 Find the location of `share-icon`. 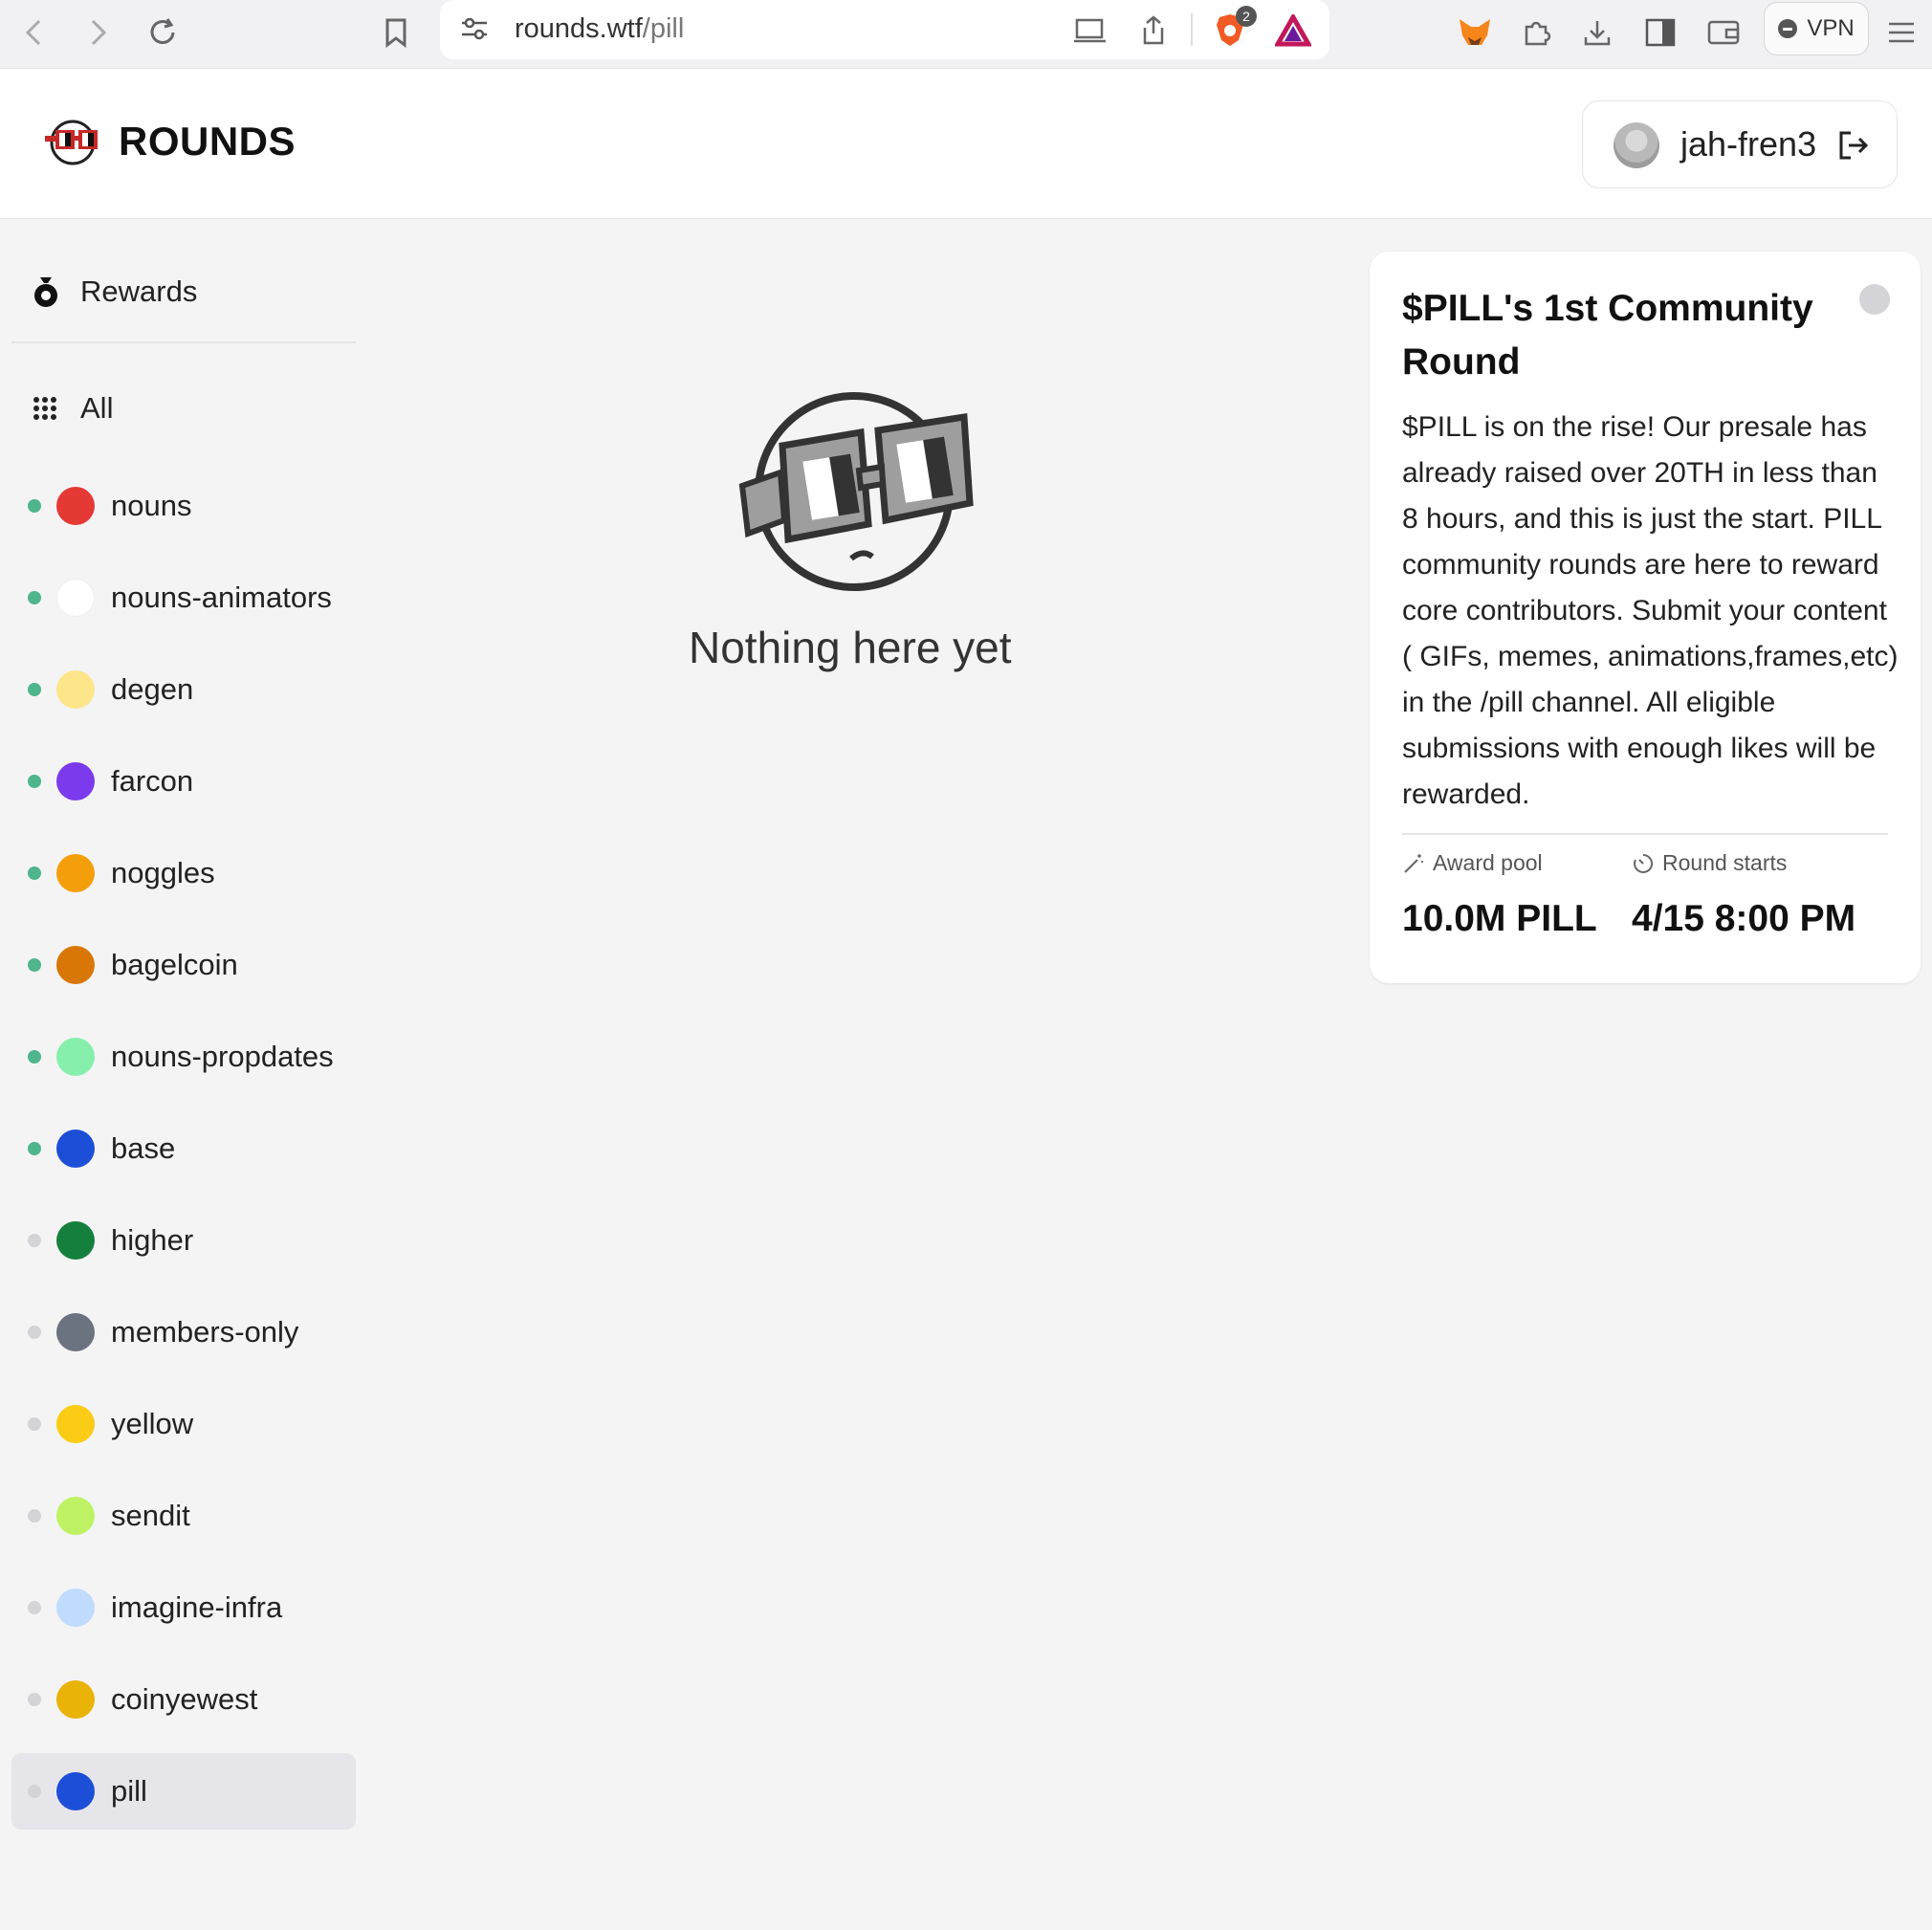

share-icon is located at coordinates (1153, 30).